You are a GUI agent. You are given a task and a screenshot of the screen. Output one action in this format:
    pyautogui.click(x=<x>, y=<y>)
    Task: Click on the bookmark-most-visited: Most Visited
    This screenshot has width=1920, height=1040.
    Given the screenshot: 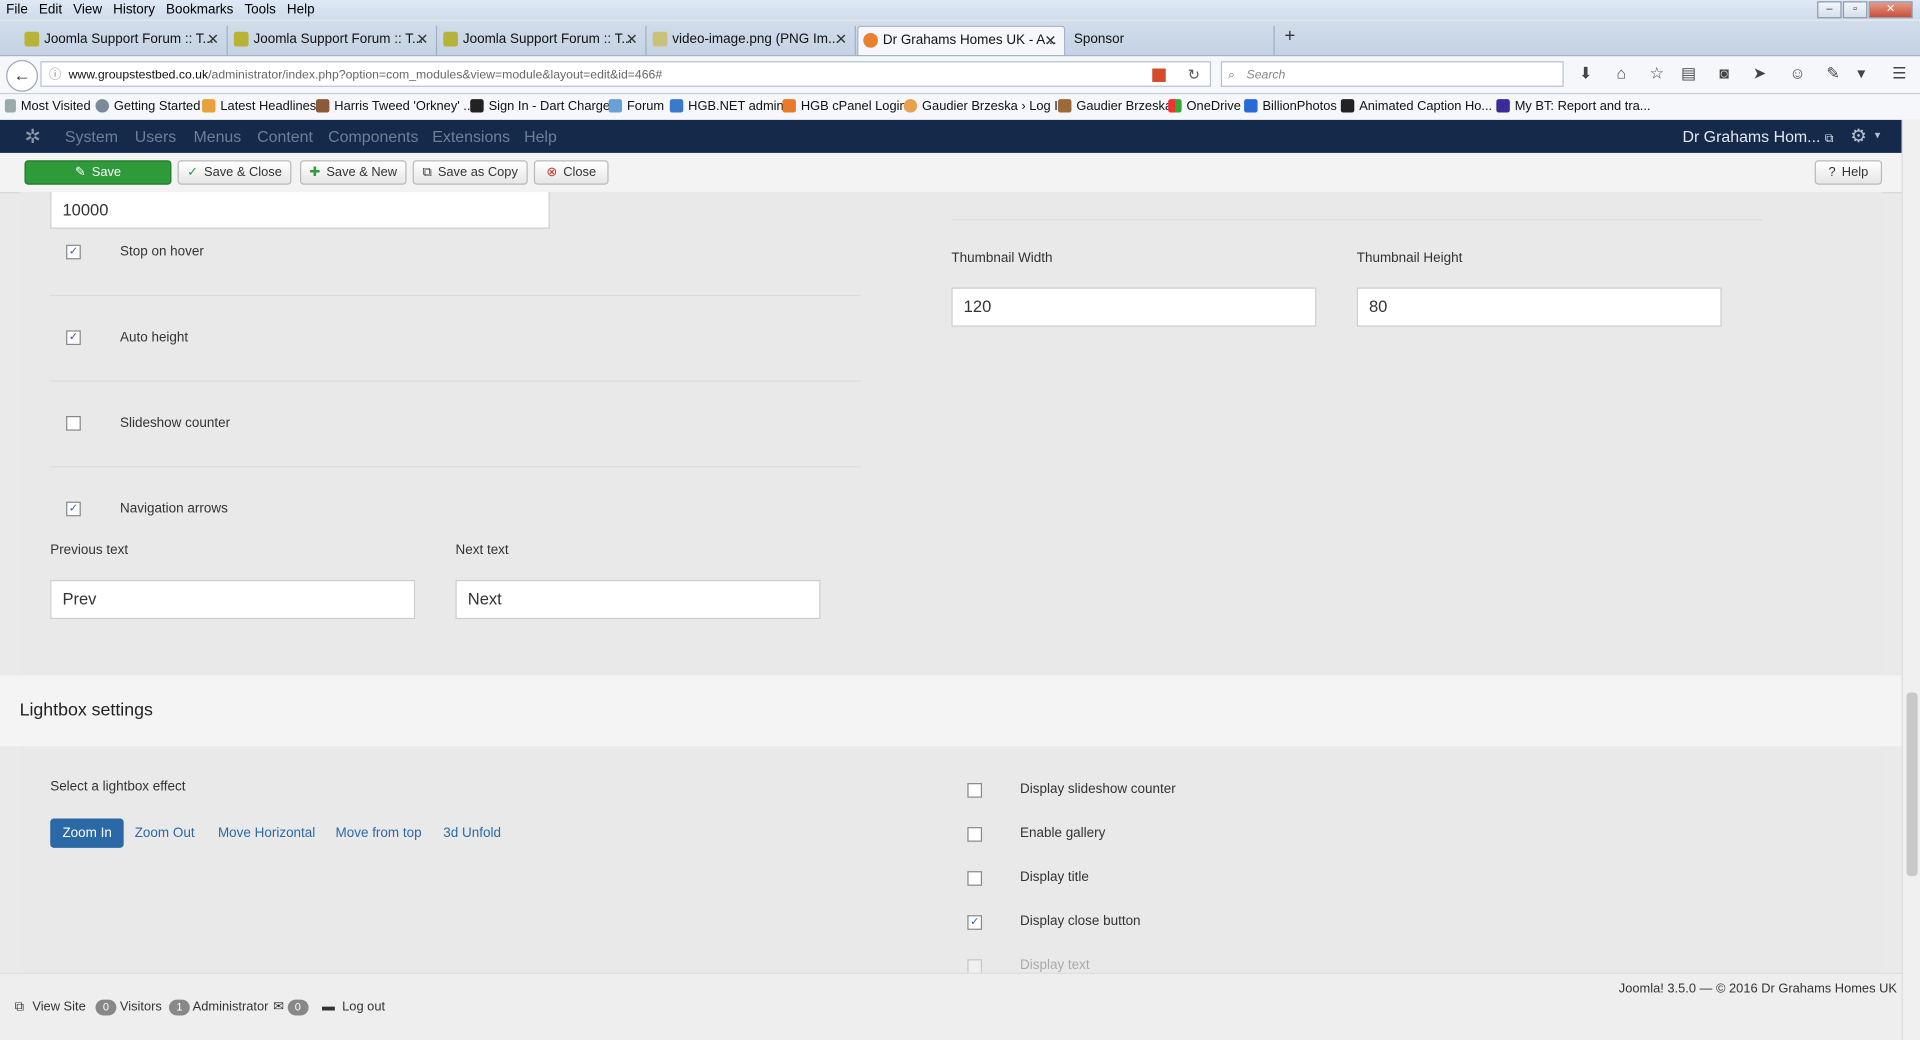 What is the action you would take?
    pyautogui.click(x=47, y=106)
    